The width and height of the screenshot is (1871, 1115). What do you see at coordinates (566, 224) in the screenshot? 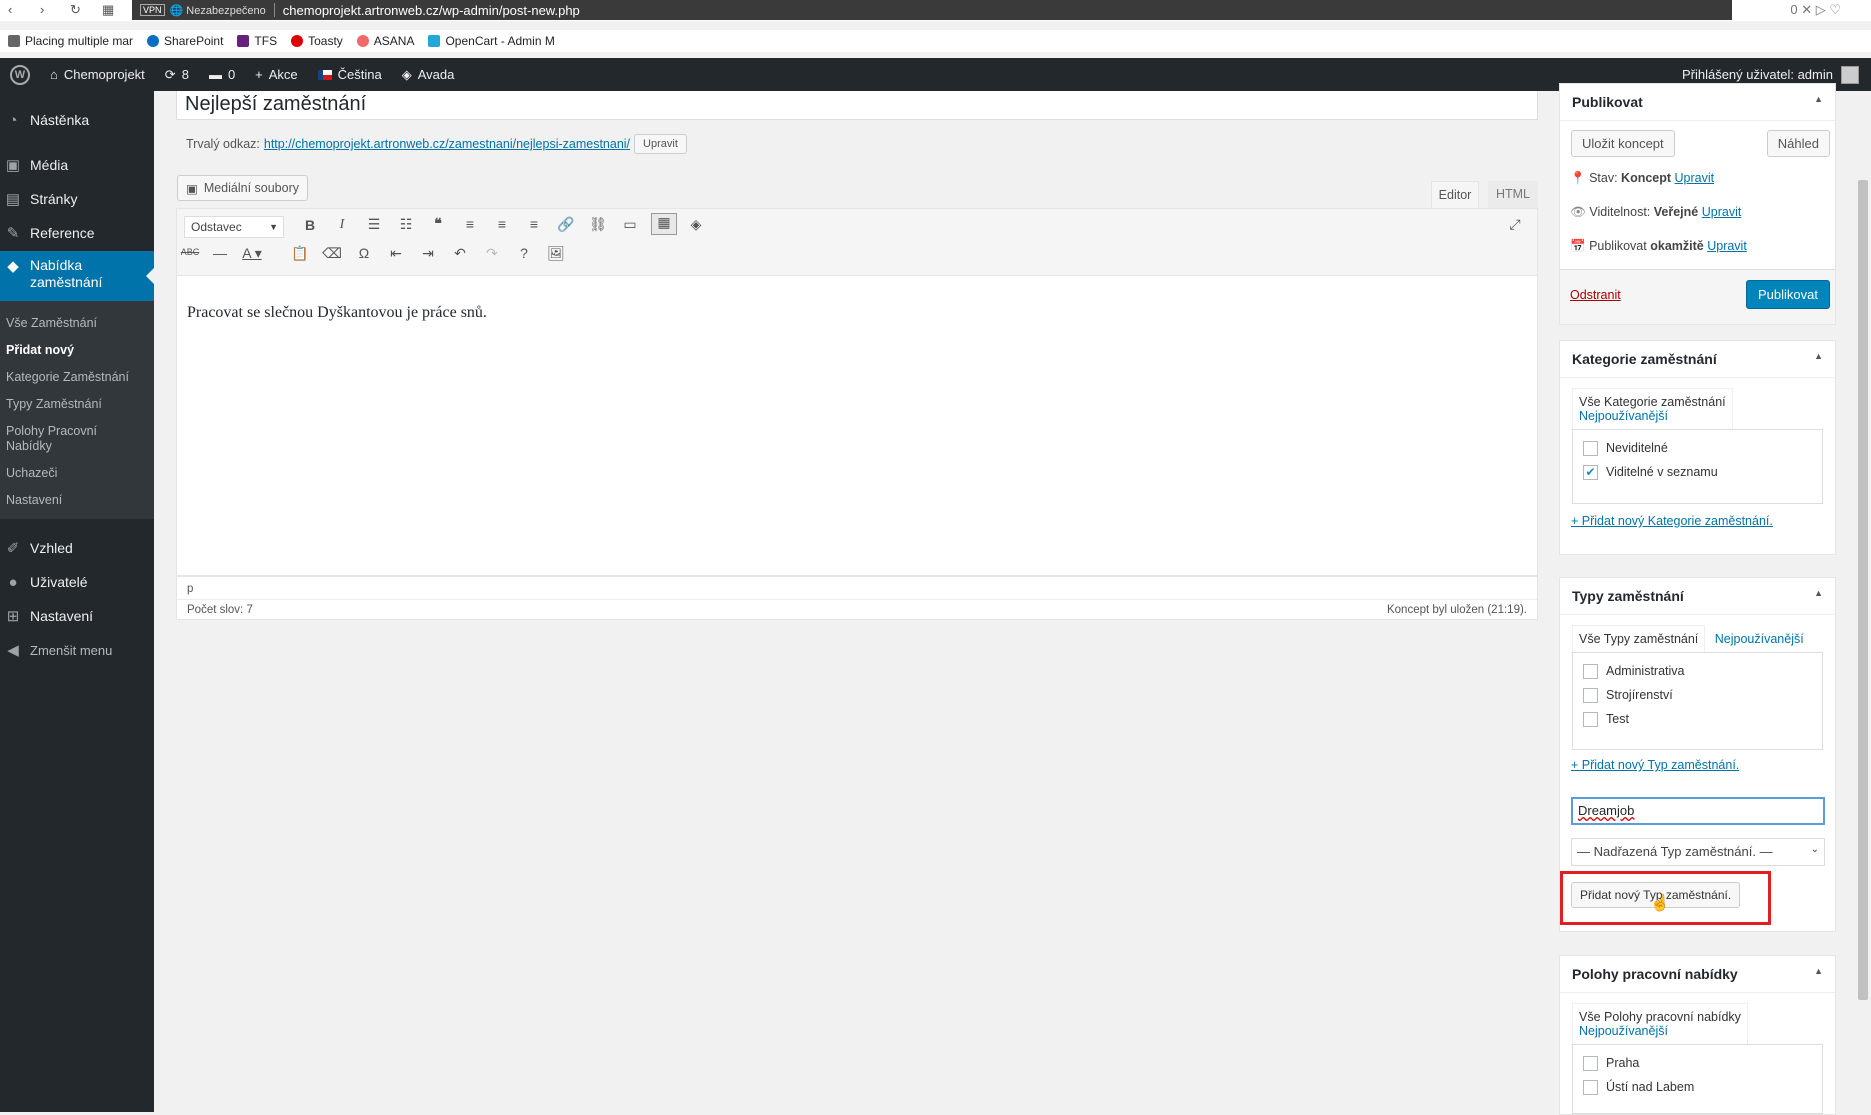
I see `link-icon: 🔗` at bounding box center [566, 224].